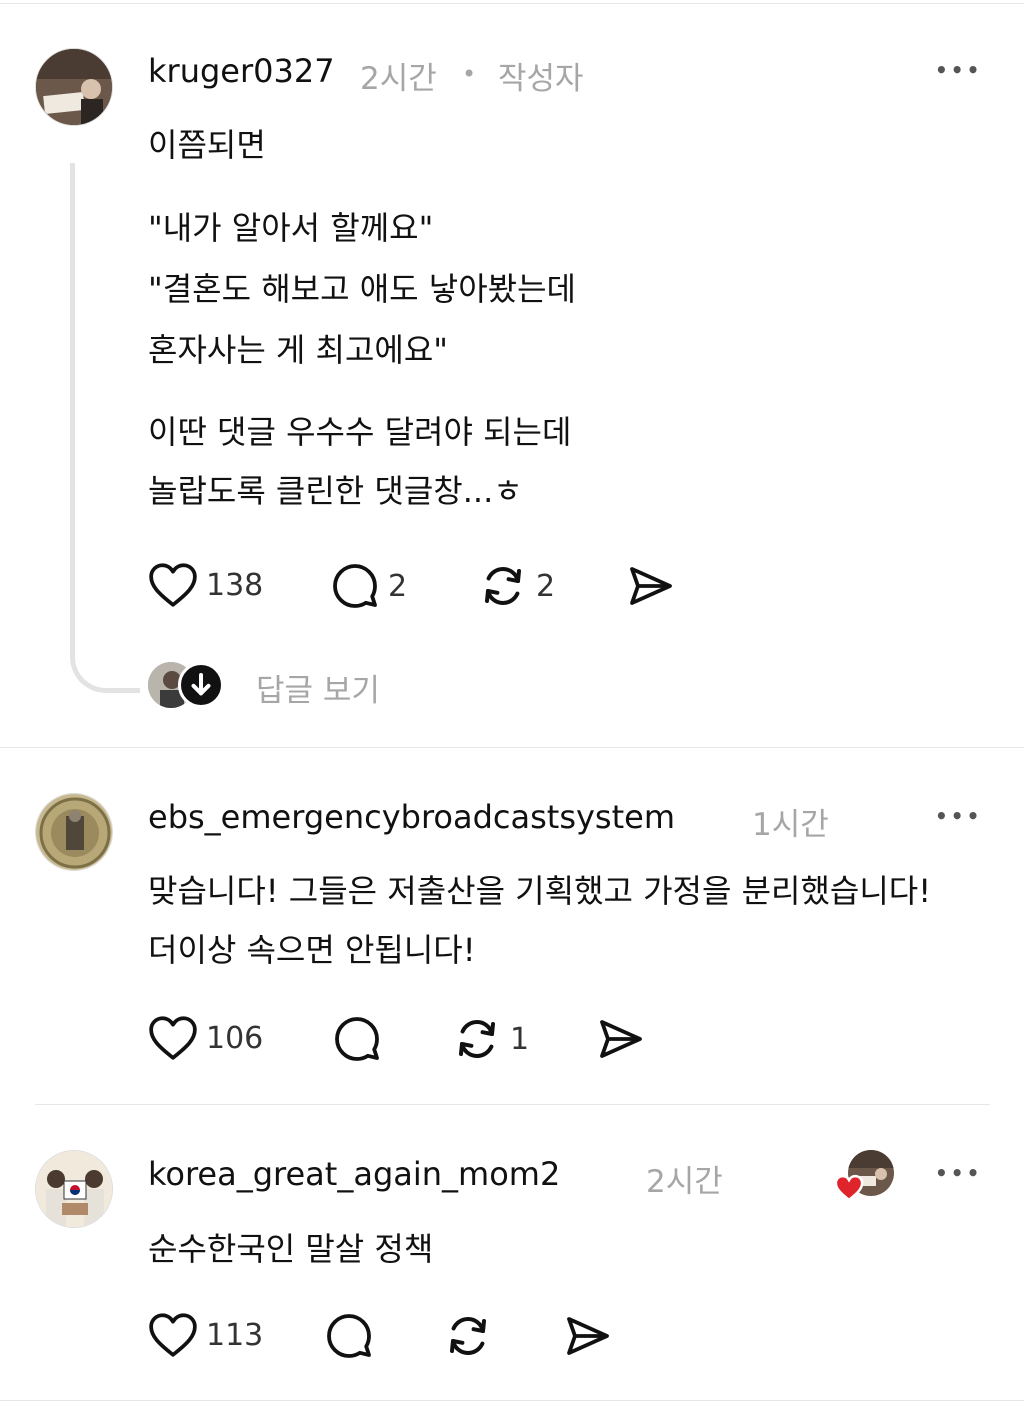  I want to click on comment-text-line: 이딴 댓글 우수수 달려야 되는데, so click(360, 432).